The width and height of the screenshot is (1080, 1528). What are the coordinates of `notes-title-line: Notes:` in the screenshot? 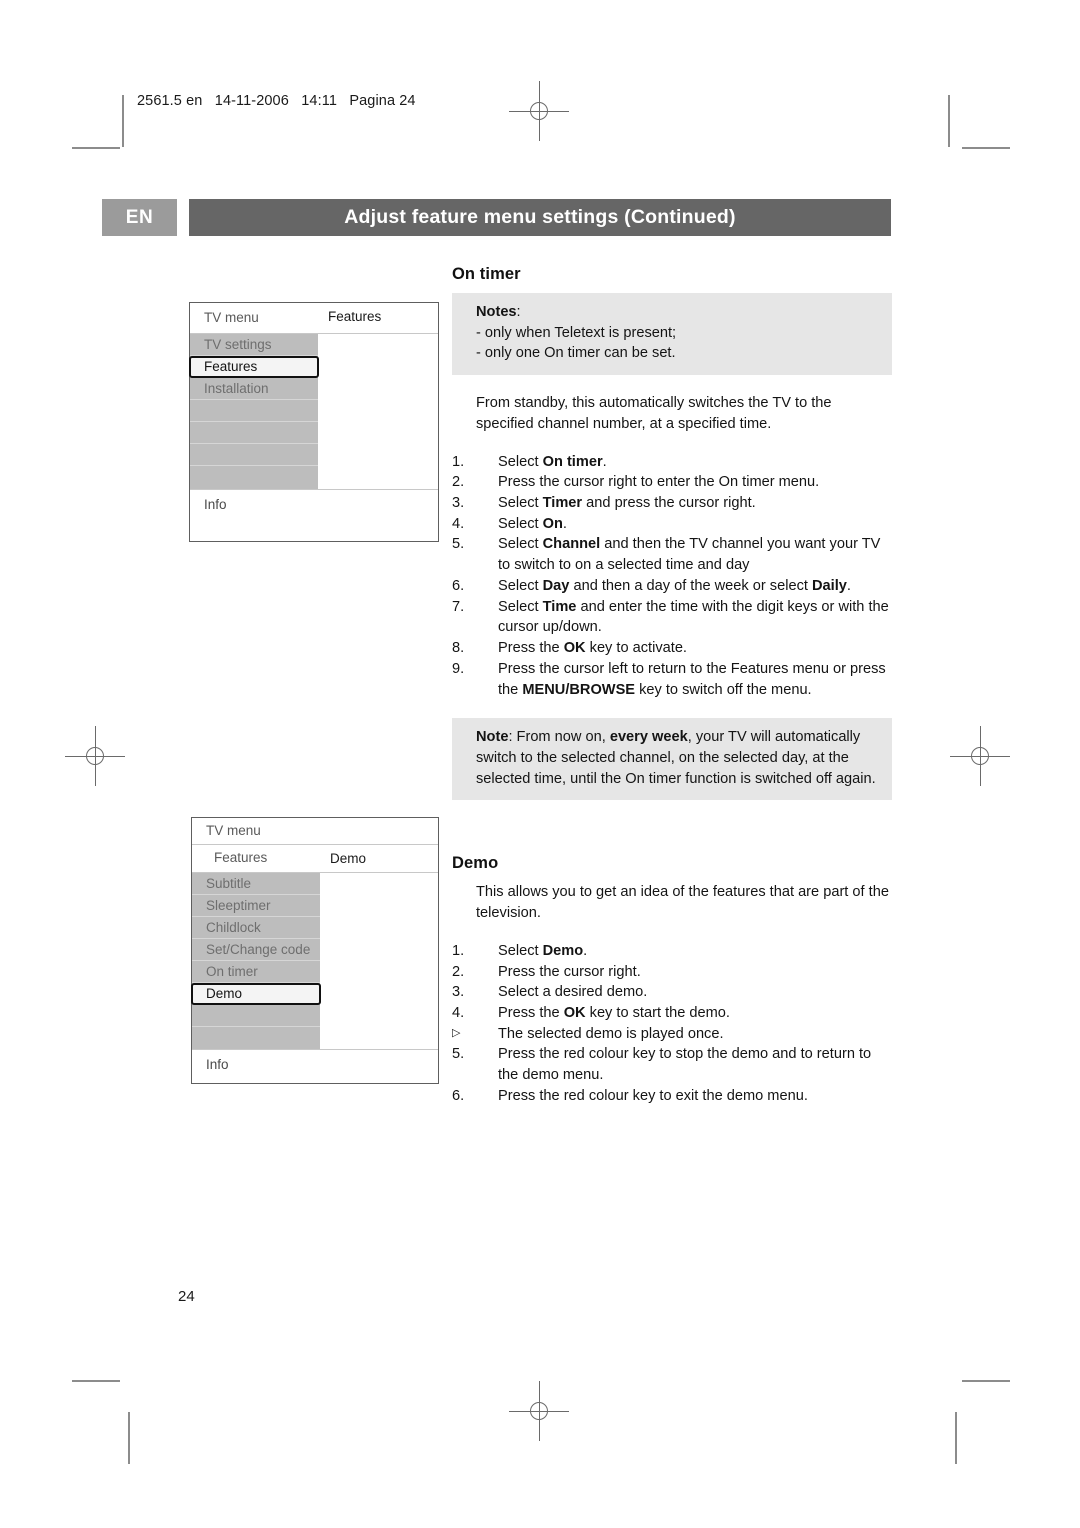 It's located at (677, 312).